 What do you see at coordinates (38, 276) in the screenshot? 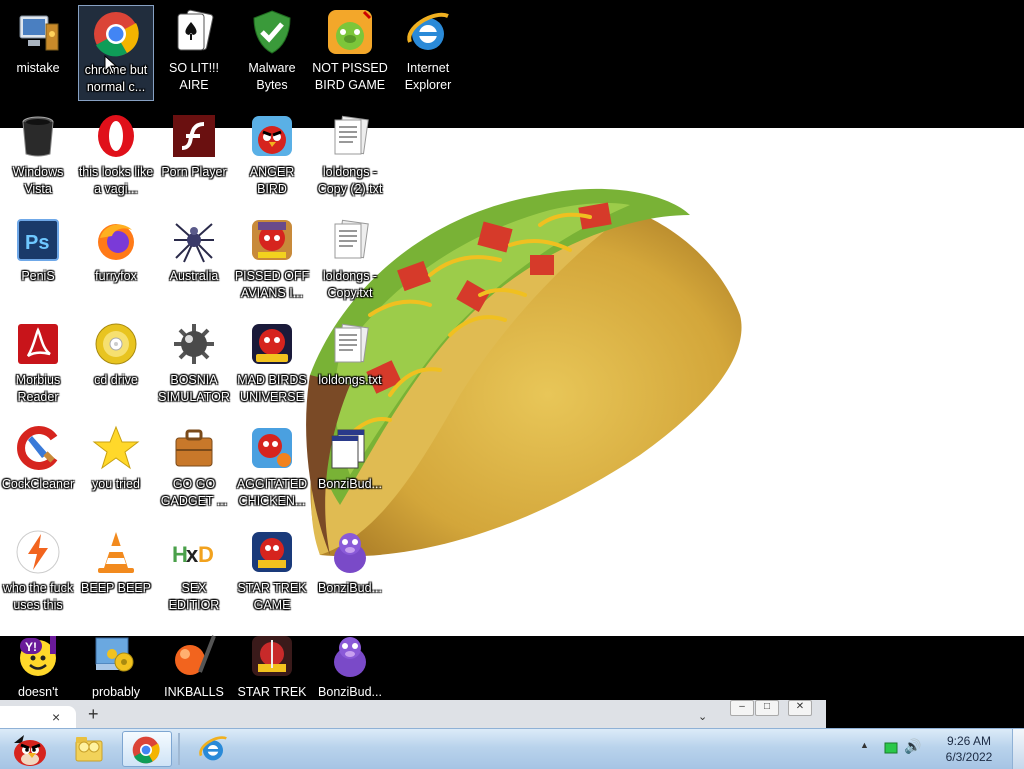
I see `icon-label: PeniS` at bounding box center [38, 276].